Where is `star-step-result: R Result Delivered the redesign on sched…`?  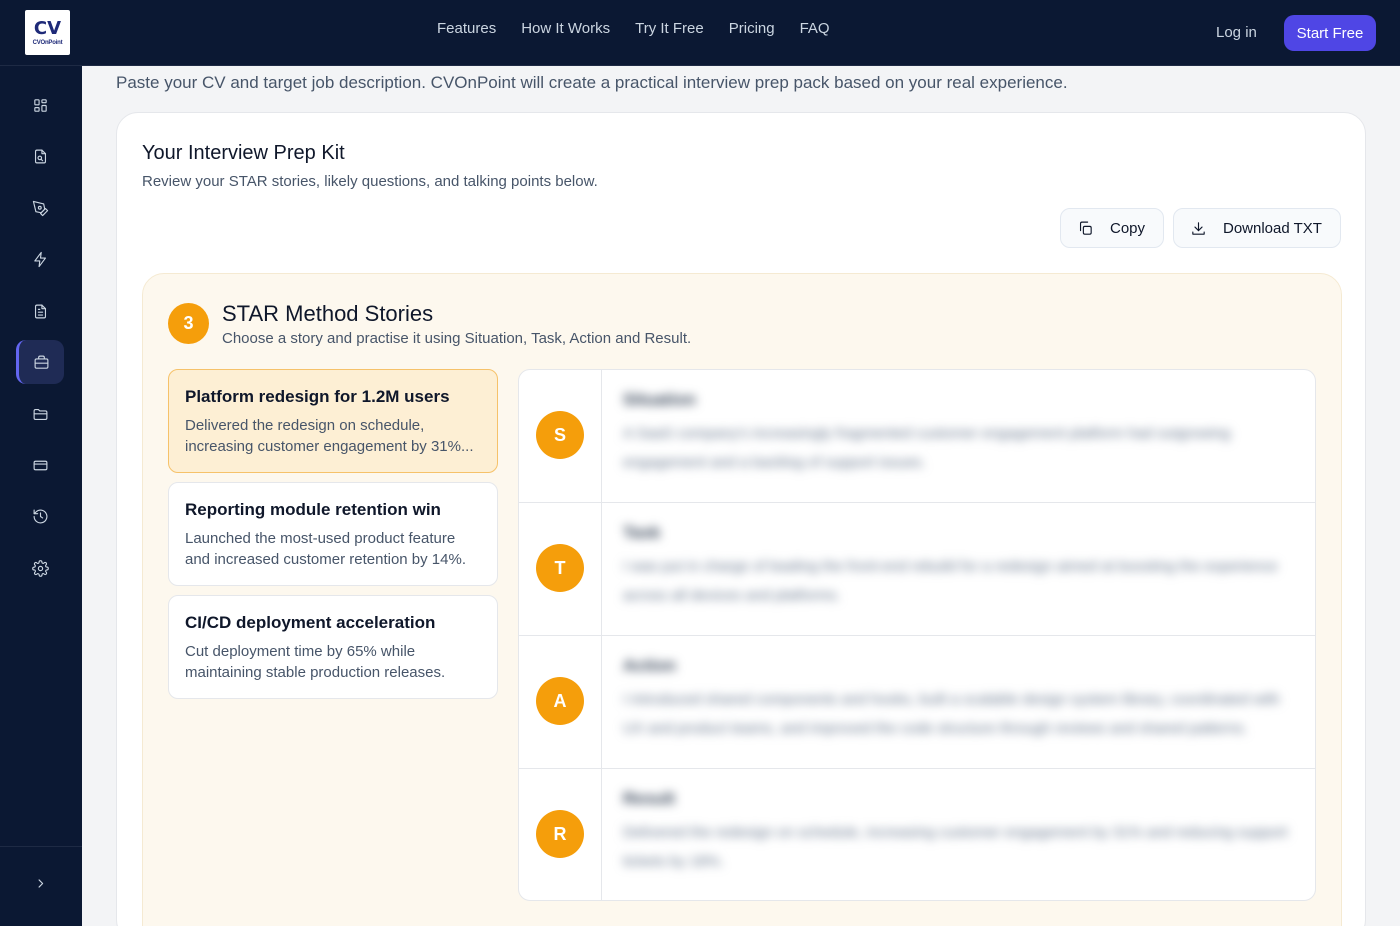
star-step-result: R Result Delivered the redesign on sched… is located at coordinates (917, 834).